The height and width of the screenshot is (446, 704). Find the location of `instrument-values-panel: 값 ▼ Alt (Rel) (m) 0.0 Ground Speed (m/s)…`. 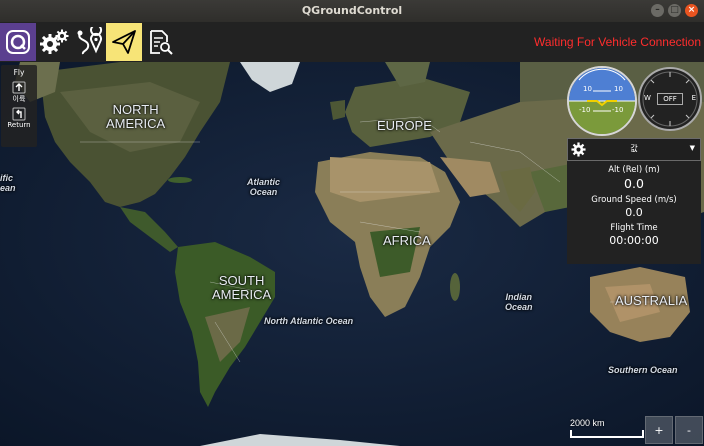

instrument-values-panel: 값 ▼ Alt (Rel) (m) 0.0 Ground Speed (m/s)… is located at coordinates (634, 201).